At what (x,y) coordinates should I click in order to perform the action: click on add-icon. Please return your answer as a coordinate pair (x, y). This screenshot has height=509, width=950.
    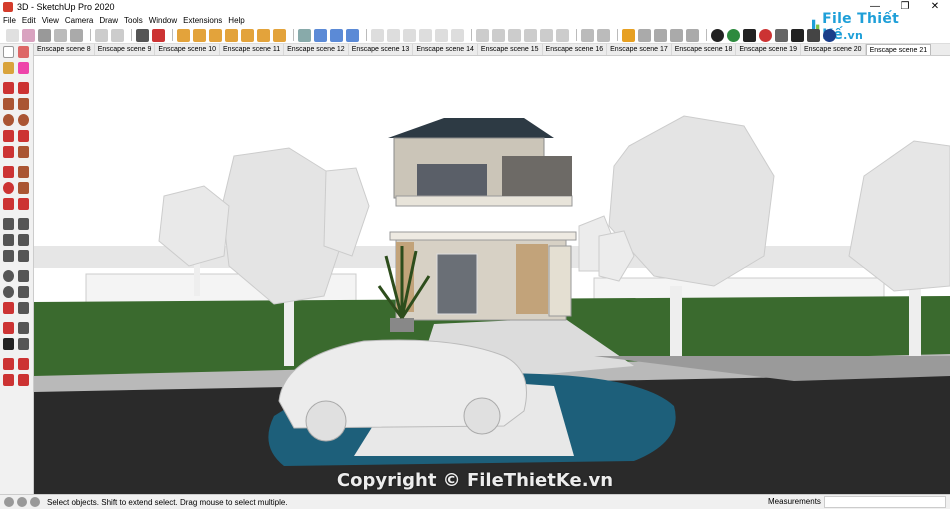
    Looking at the image, I should click on (717, 35).